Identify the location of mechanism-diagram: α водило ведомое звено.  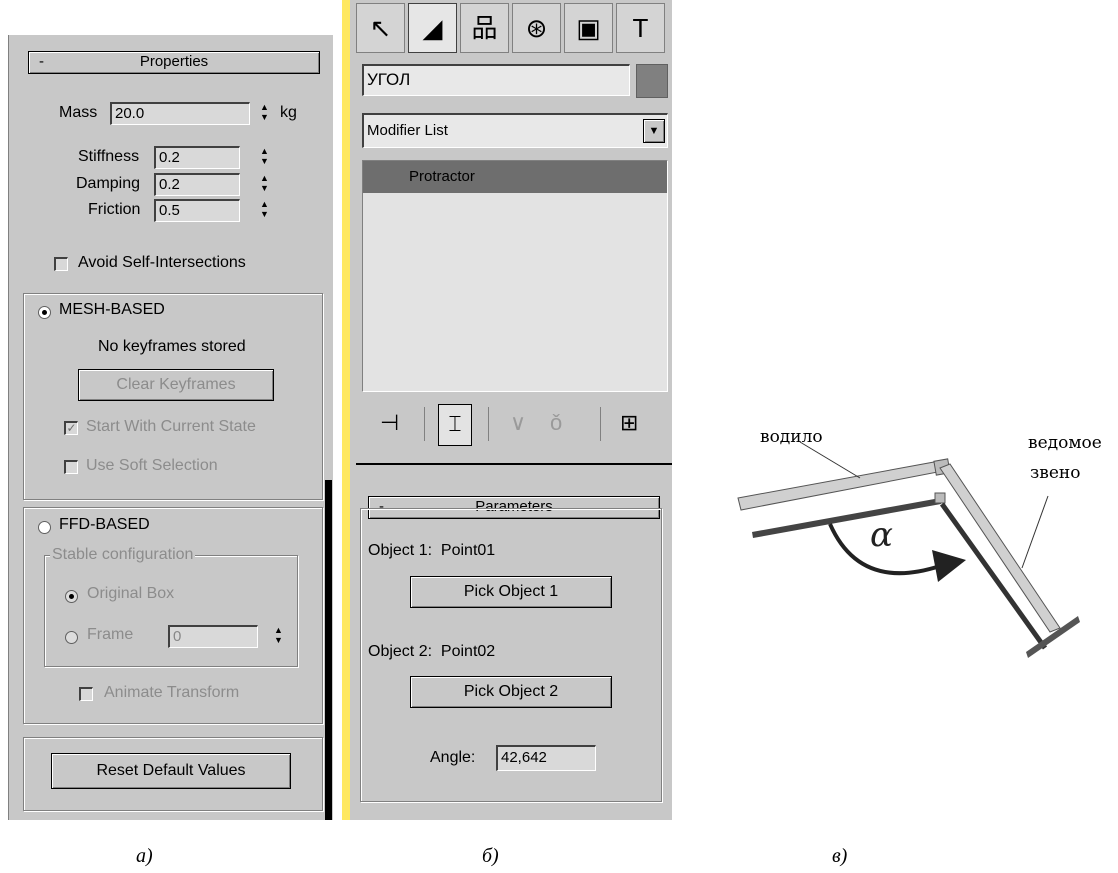
(919, 542).